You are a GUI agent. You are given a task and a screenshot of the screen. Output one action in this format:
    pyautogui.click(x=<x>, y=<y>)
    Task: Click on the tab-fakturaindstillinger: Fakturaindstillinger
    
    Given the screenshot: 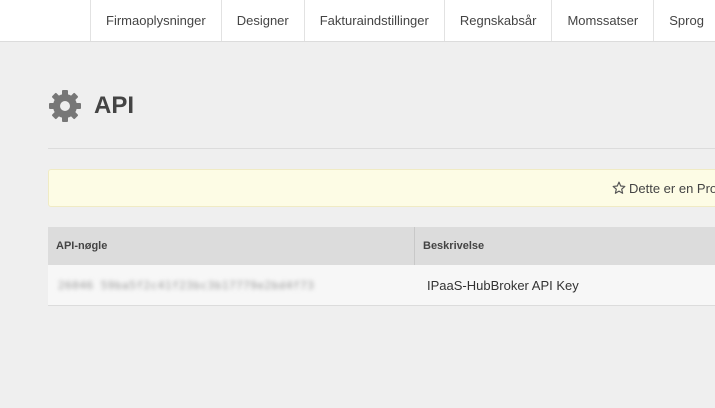 What is the action you would take?
    pyautogui.click(x=373, y=20)
    